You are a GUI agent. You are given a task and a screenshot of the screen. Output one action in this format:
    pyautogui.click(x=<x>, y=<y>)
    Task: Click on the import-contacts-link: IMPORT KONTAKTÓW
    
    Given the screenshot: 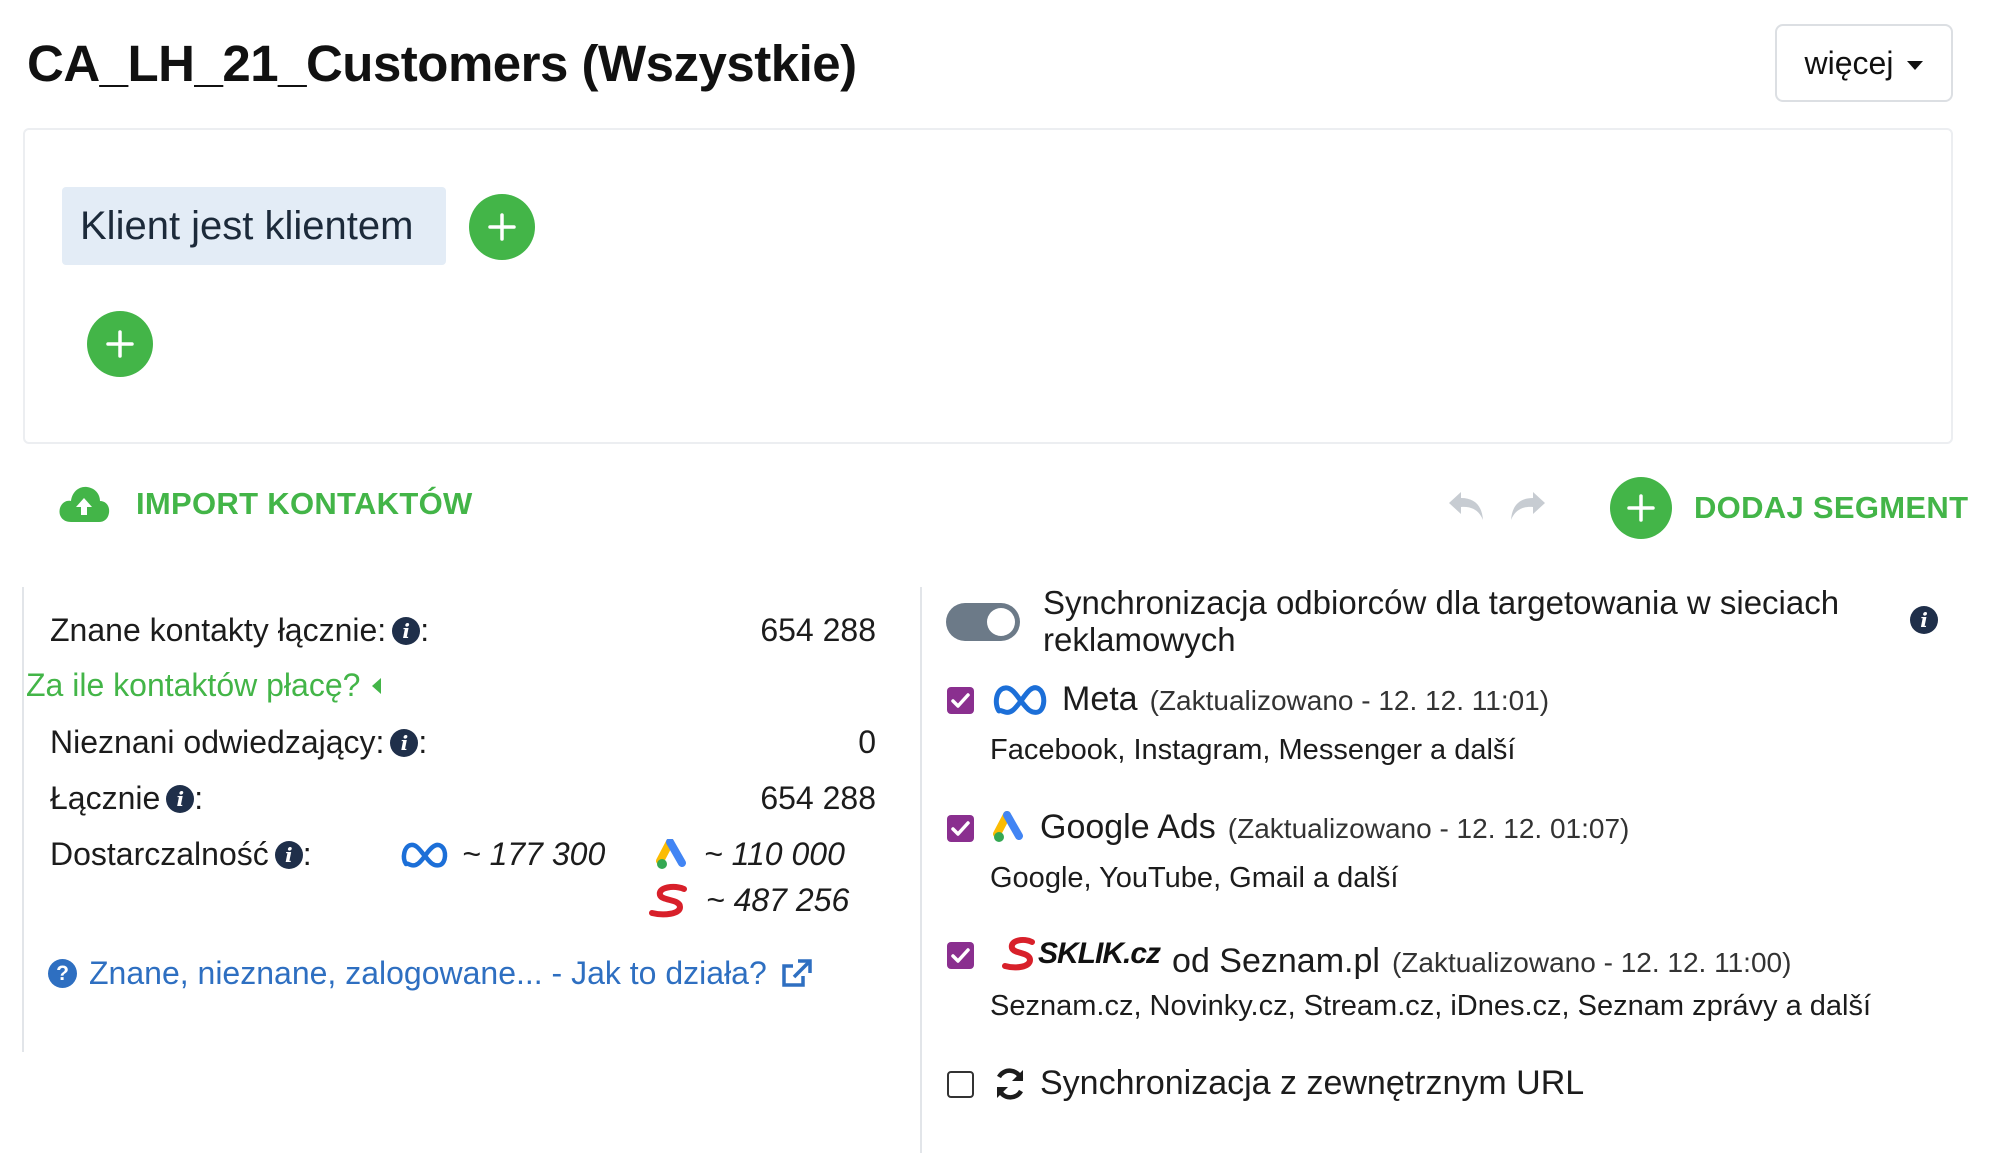 What is the action you would take?
    pyautogui.click(x=265, y=504)
    